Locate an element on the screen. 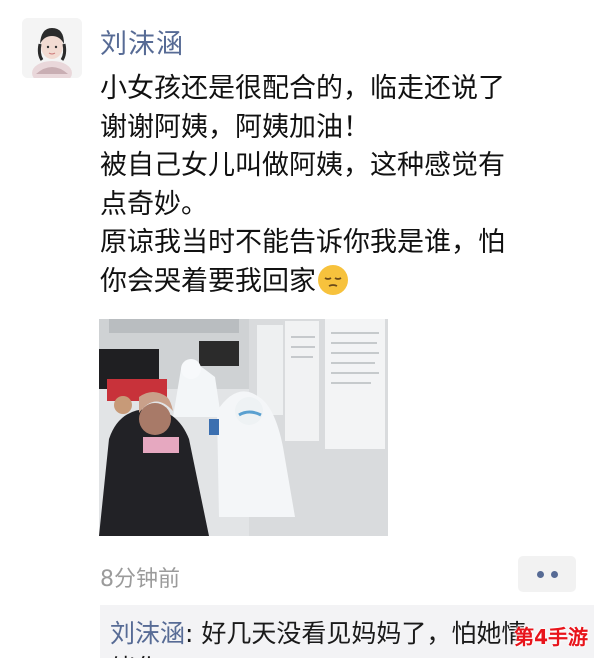 This screenshot has width=594, height=658. avatar-image is located at coordinates (52, 48).